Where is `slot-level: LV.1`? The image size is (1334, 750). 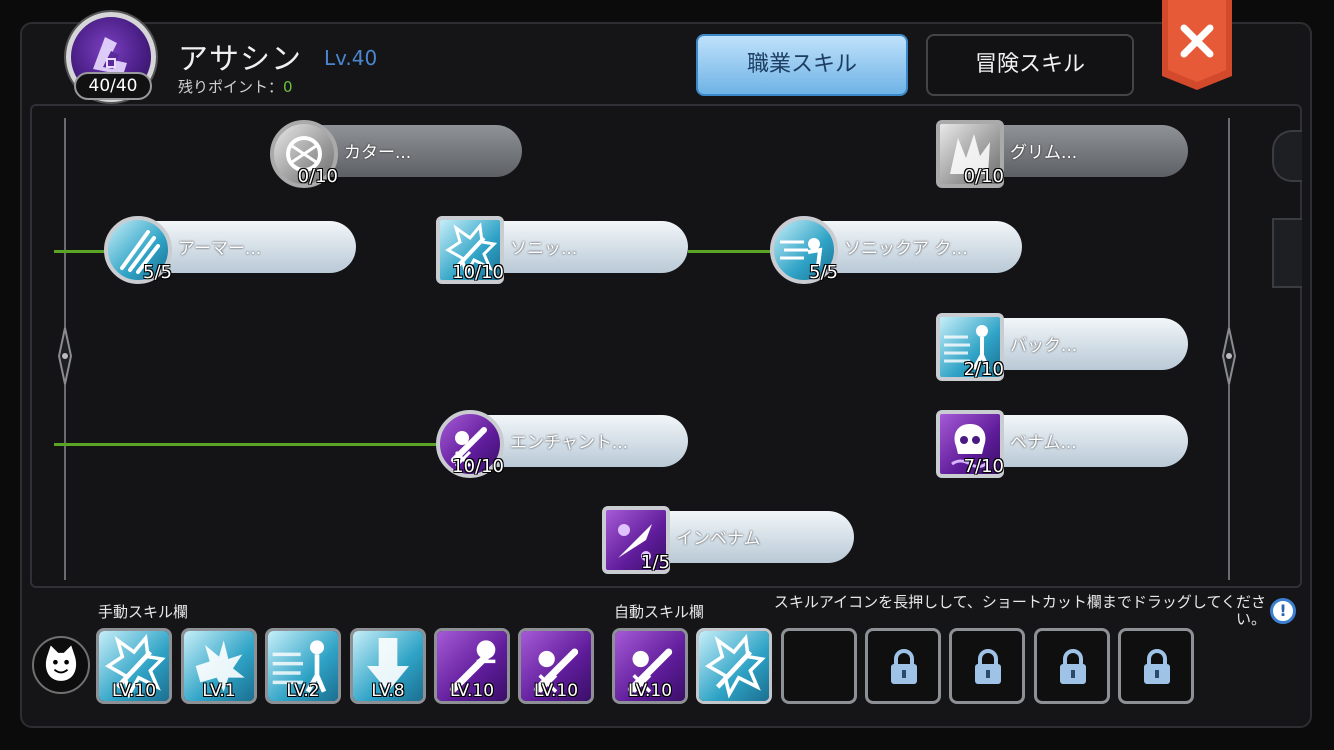
slot-level: LV.1 is located at coordinates (219, 691).